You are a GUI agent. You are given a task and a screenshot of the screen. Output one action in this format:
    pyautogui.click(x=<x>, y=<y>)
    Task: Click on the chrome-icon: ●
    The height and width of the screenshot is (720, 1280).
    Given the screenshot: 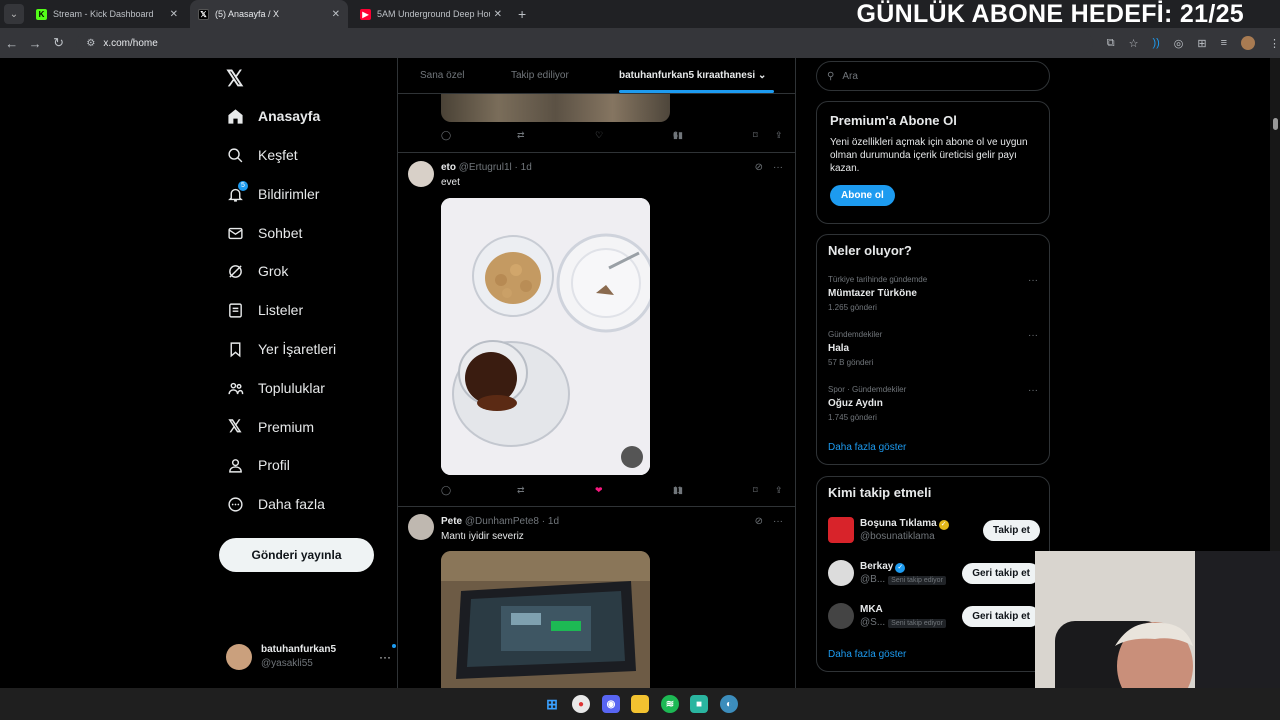 What is the action you would take?
    pyautogui.click(x=581, y=704)
    